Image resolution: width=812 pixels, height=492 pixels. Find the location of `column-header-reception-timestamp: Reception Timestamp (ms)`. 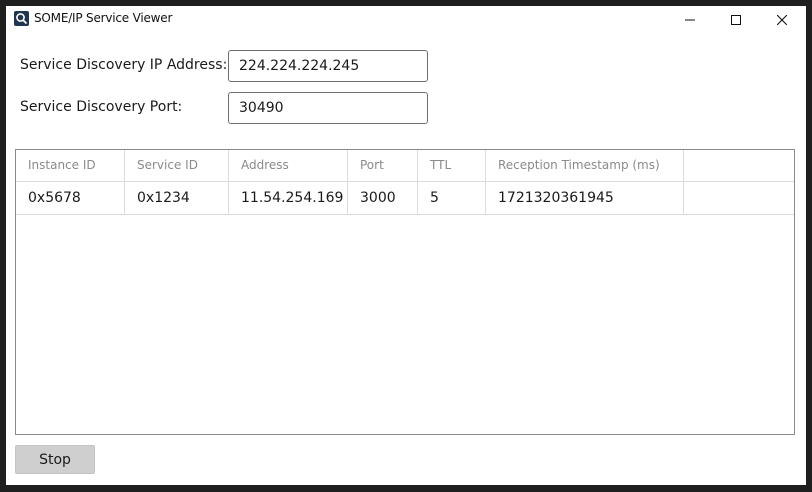

column-header-reception-timestamp: Reception Timestamp (ms) is located at coordinates (585, 165).